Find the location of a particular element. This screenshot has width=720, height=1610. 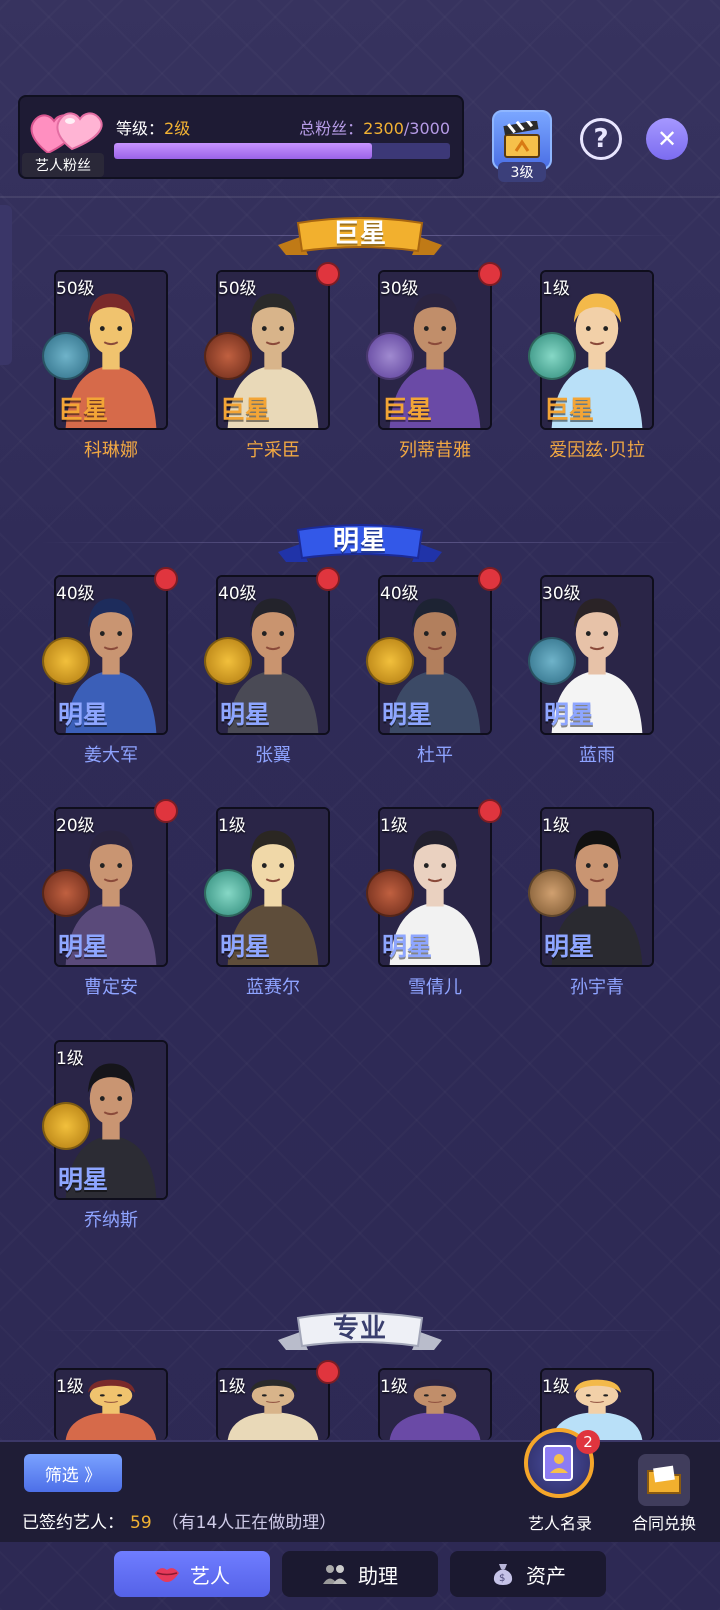

artist-card: 40级 明星 杜平 is located at coordinates (434, 667).